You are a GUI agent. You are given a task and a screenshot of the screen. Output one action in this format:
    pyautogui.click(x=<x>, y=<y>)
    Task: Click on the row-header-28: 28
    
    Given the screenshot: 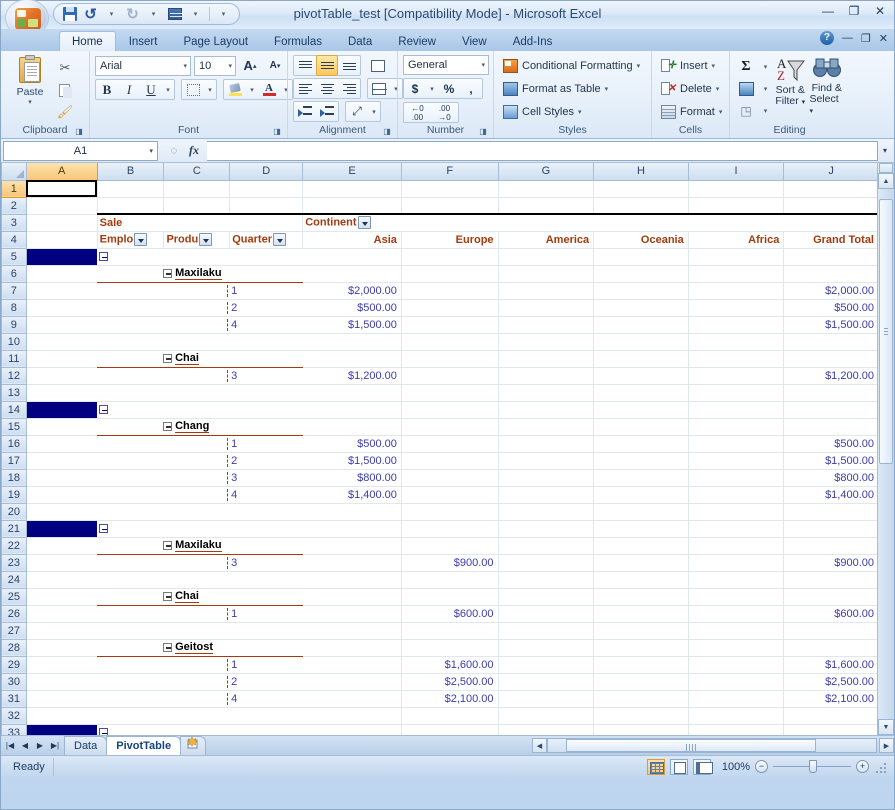 What is the action you would take?
    pyautogui.click(x=14, y=647)
    